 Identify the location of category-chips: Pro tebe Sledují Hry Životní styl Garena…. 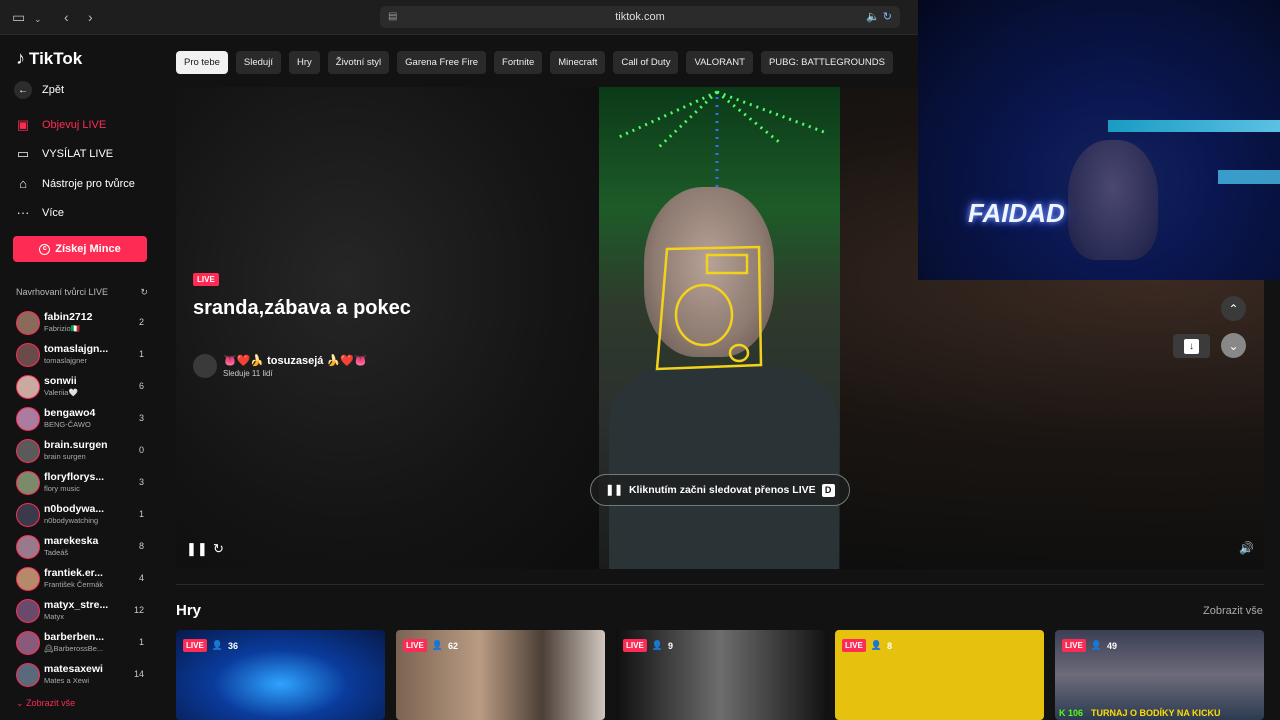
(534, 62).